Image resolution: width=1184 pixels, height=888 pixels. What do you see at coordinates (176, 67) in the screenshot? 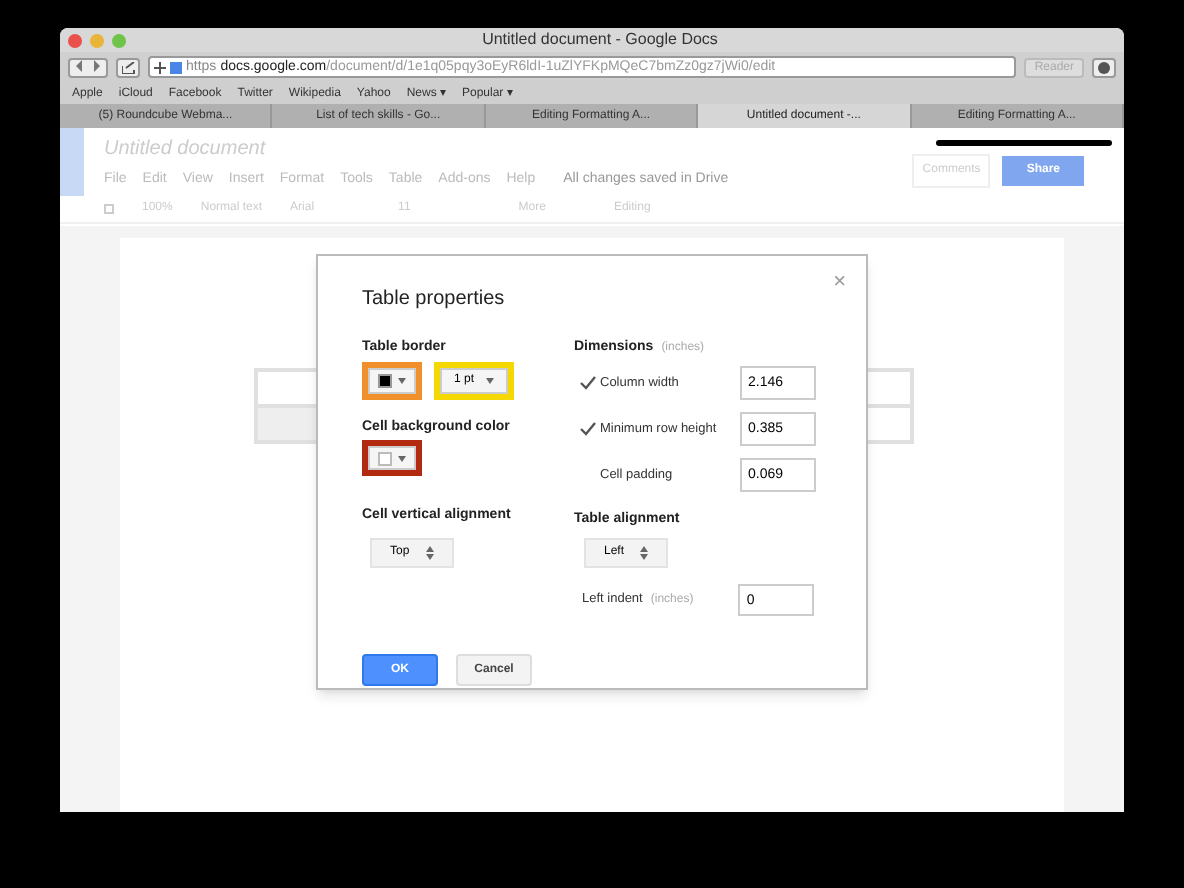
I see `site-icon` at bounding box center [176, 67].